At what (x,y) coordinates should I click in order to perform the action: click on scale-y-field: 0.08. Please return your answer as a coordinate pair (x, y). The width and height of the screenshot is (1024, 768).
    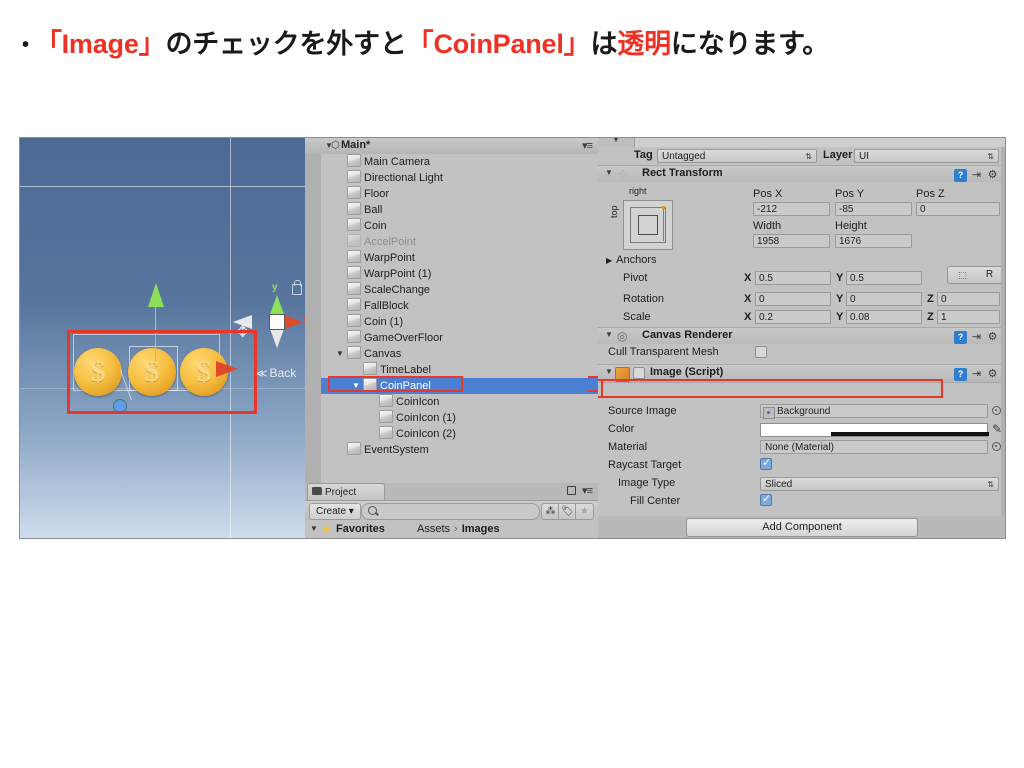
    Looking at the image, I should click on (884, 317).